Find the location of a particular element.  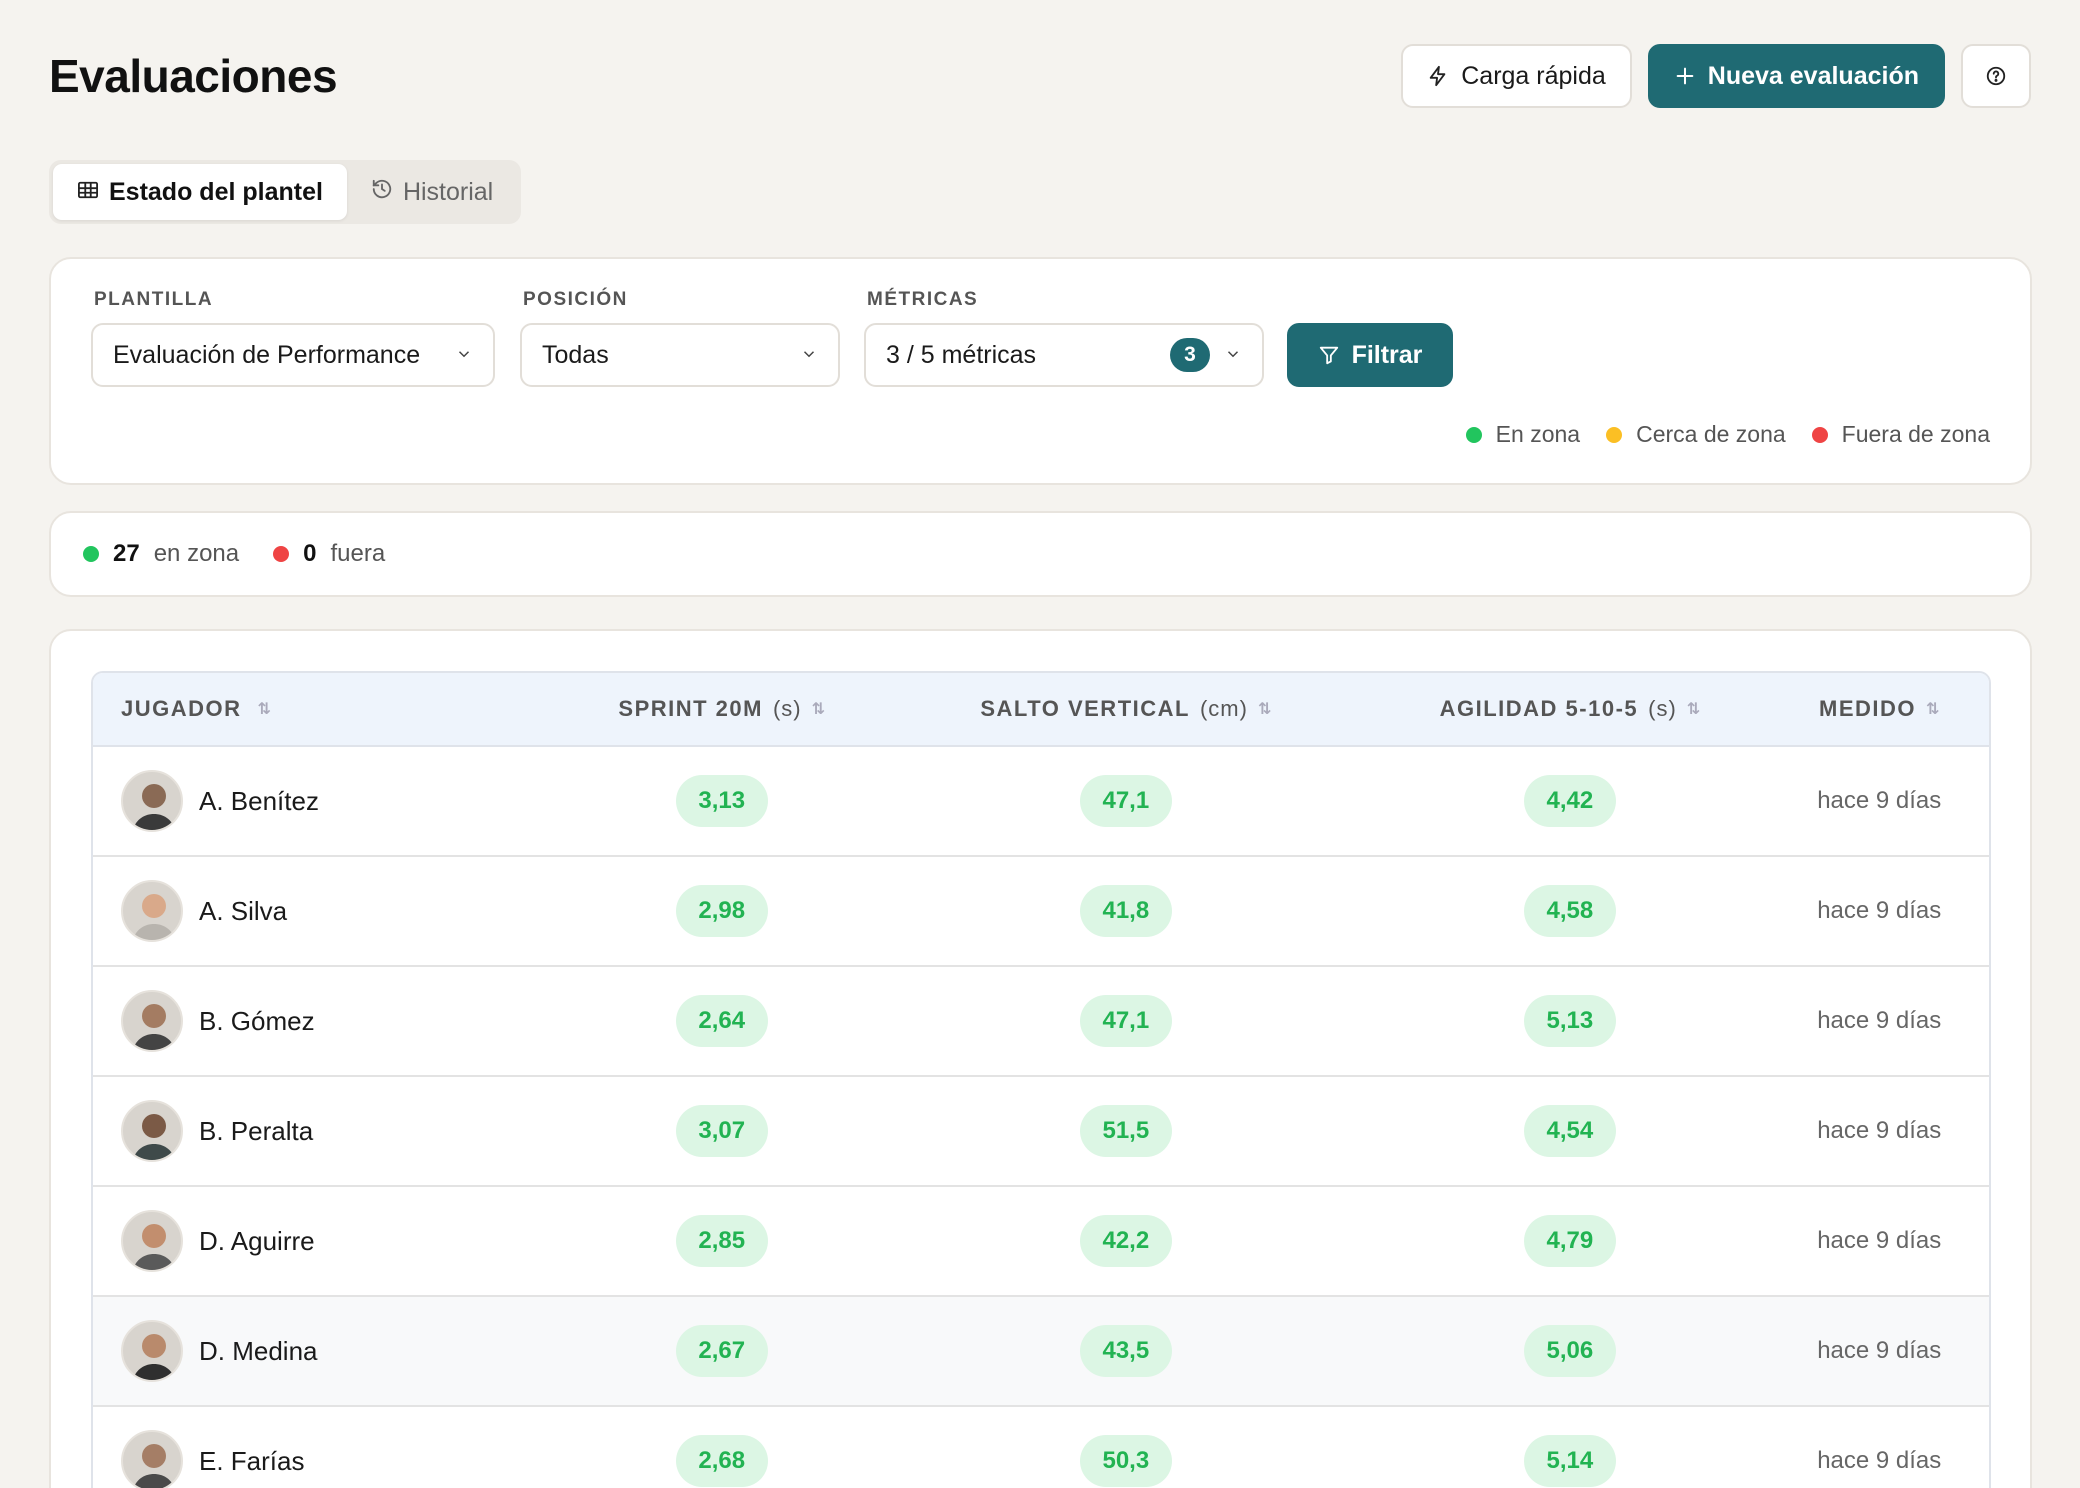

sprint-cell: 2,64 is located at coordinates (721, 1021).